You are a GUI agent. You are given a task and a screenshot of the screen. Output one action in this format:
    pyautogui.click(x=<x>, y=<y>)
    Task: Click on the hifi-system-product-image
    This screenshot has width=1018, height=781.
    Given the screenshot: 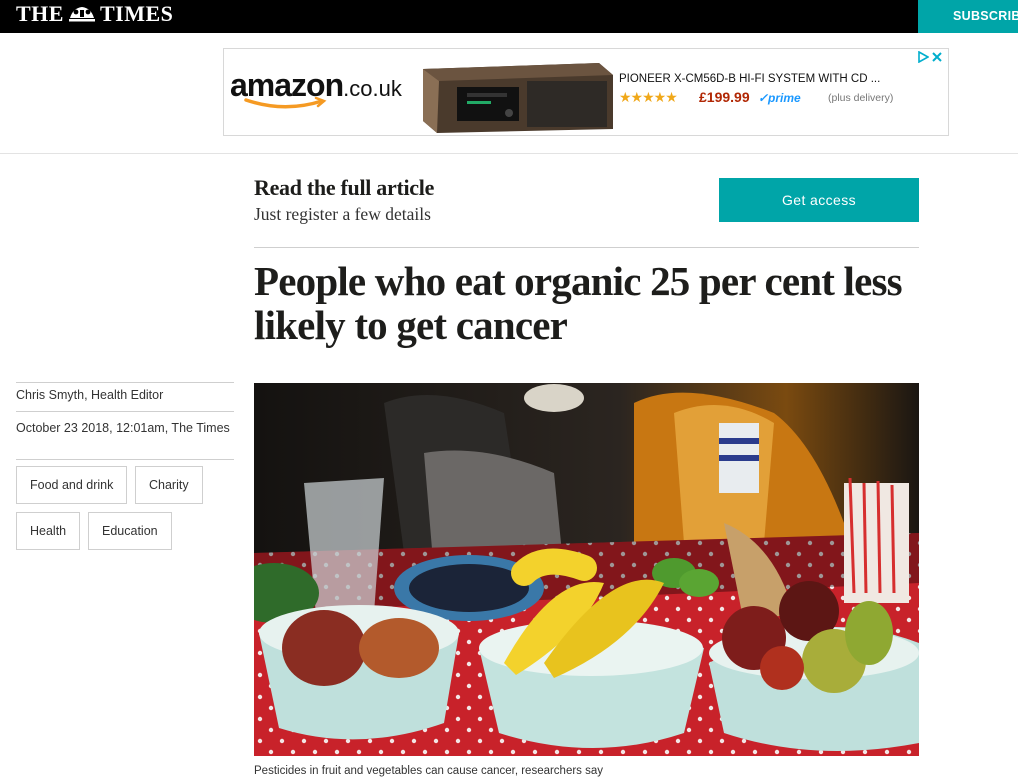 What is the action you would take?
    pyautogui.click(x=518, y=98)
    